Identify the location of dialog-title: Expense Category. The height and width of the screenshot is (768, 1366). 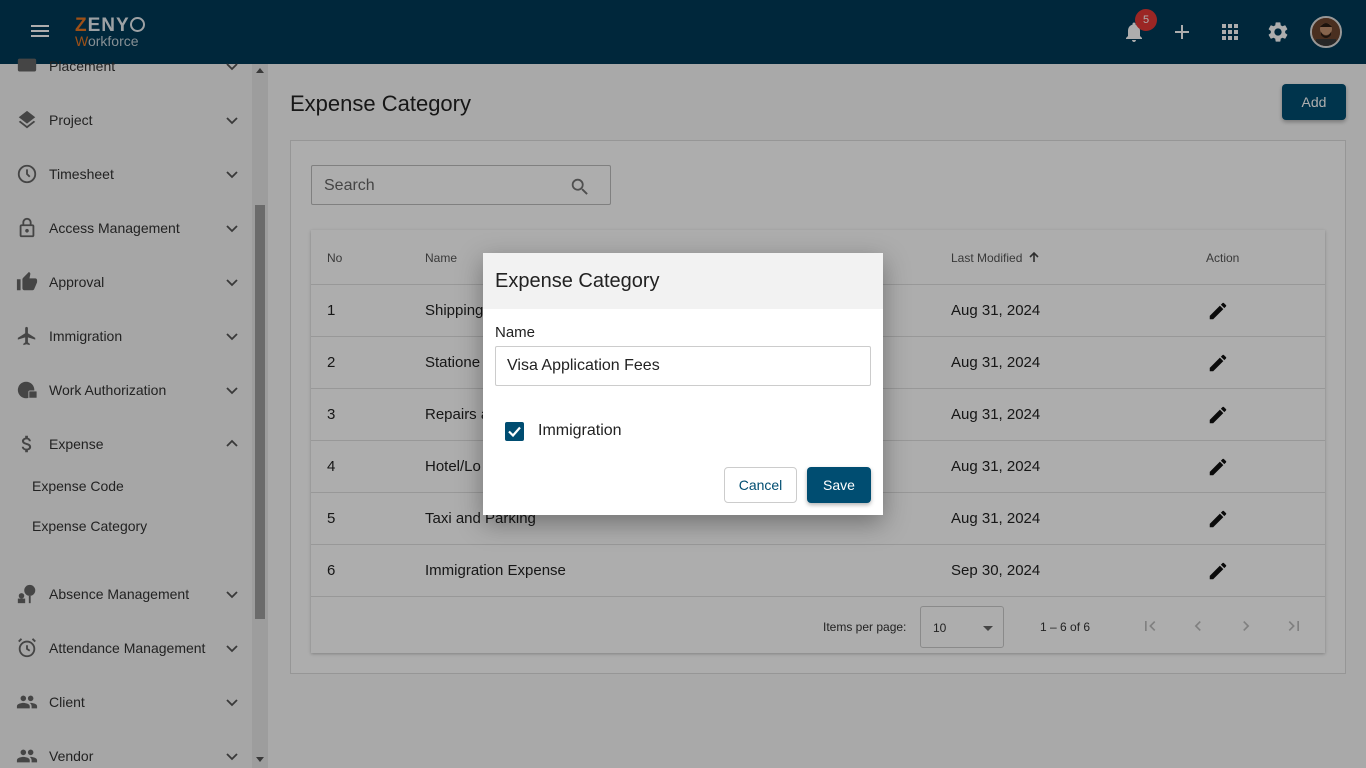
(577, 281).